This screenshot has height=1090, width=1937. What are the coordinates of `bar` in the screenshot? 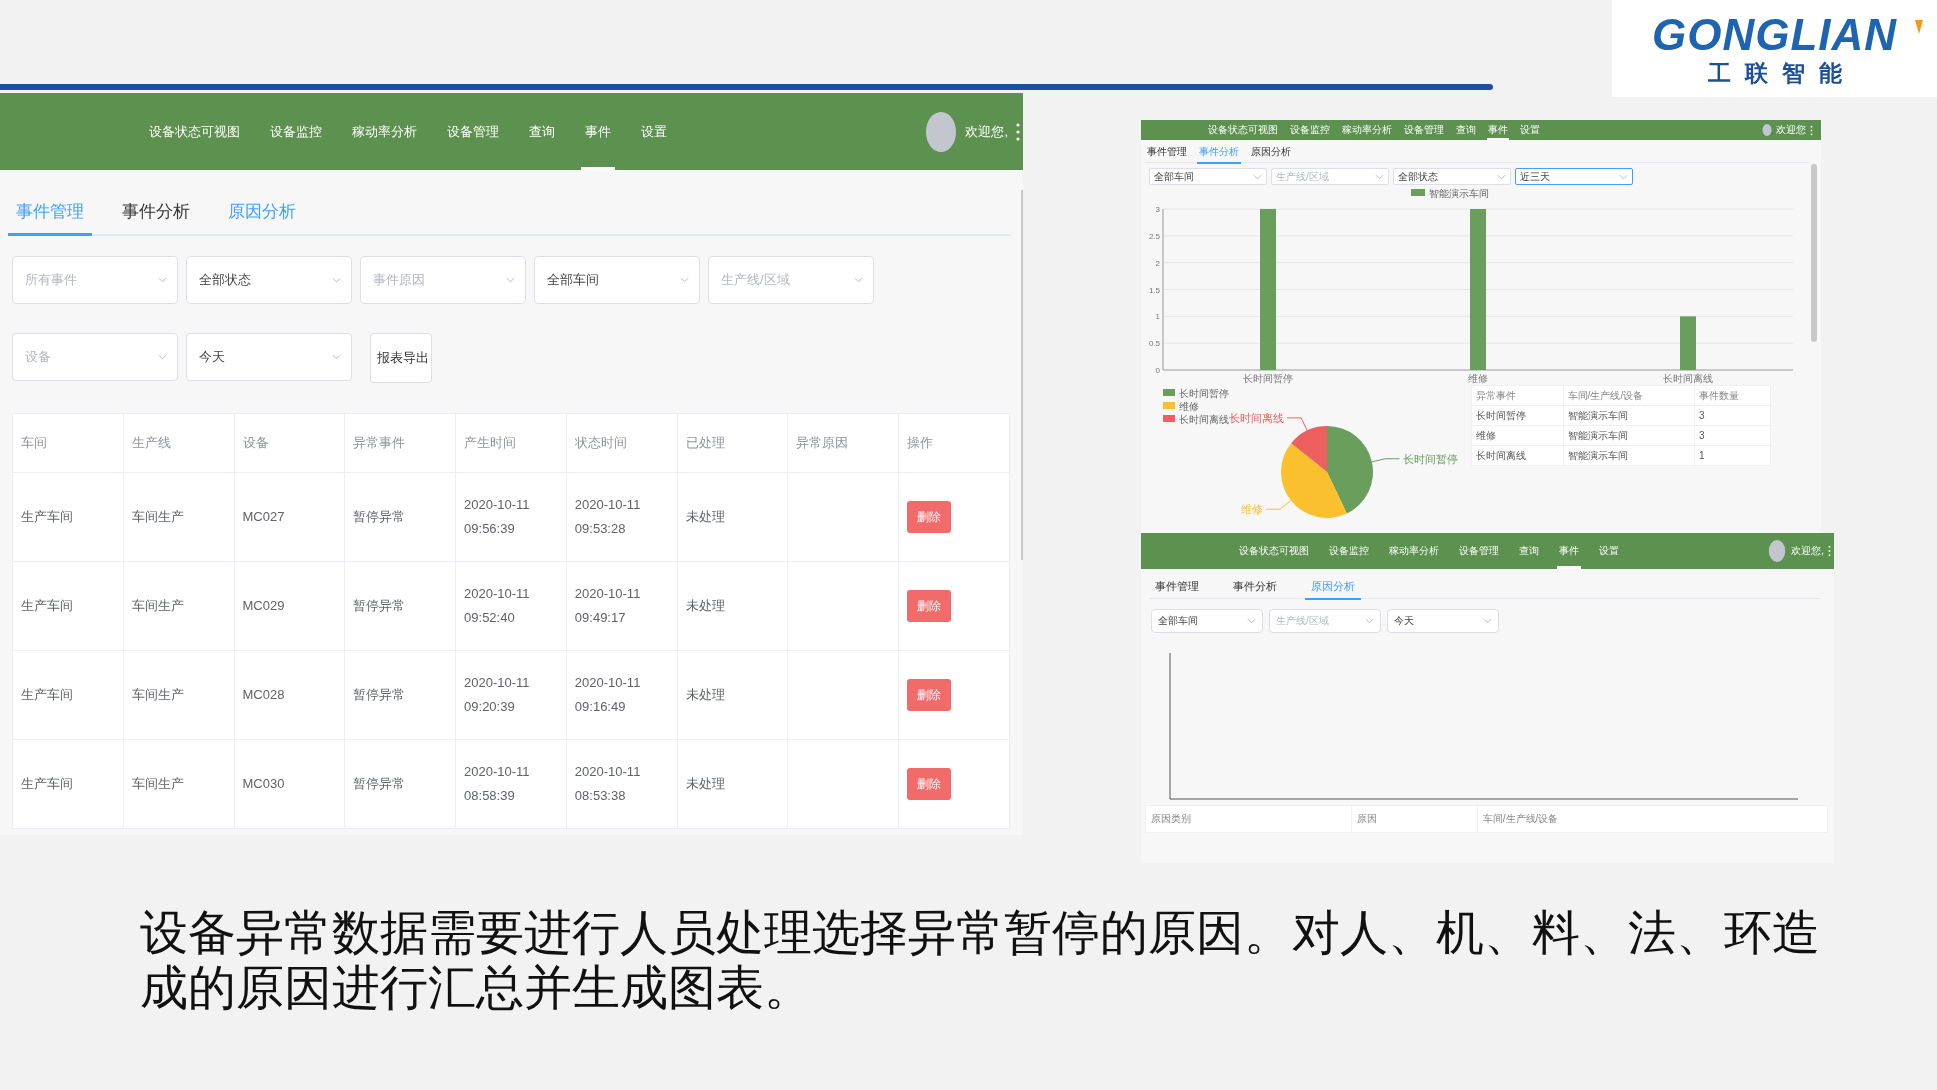 It's located at (1688, 343).